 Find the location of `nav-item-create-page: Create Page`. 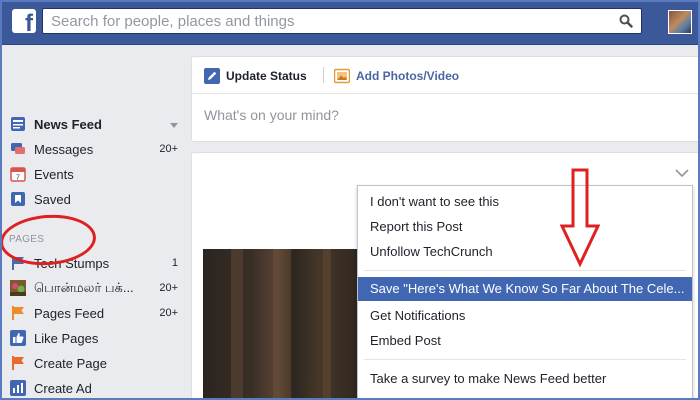

nav-item-create-page: Create Page is located at coordinates (94, 363).